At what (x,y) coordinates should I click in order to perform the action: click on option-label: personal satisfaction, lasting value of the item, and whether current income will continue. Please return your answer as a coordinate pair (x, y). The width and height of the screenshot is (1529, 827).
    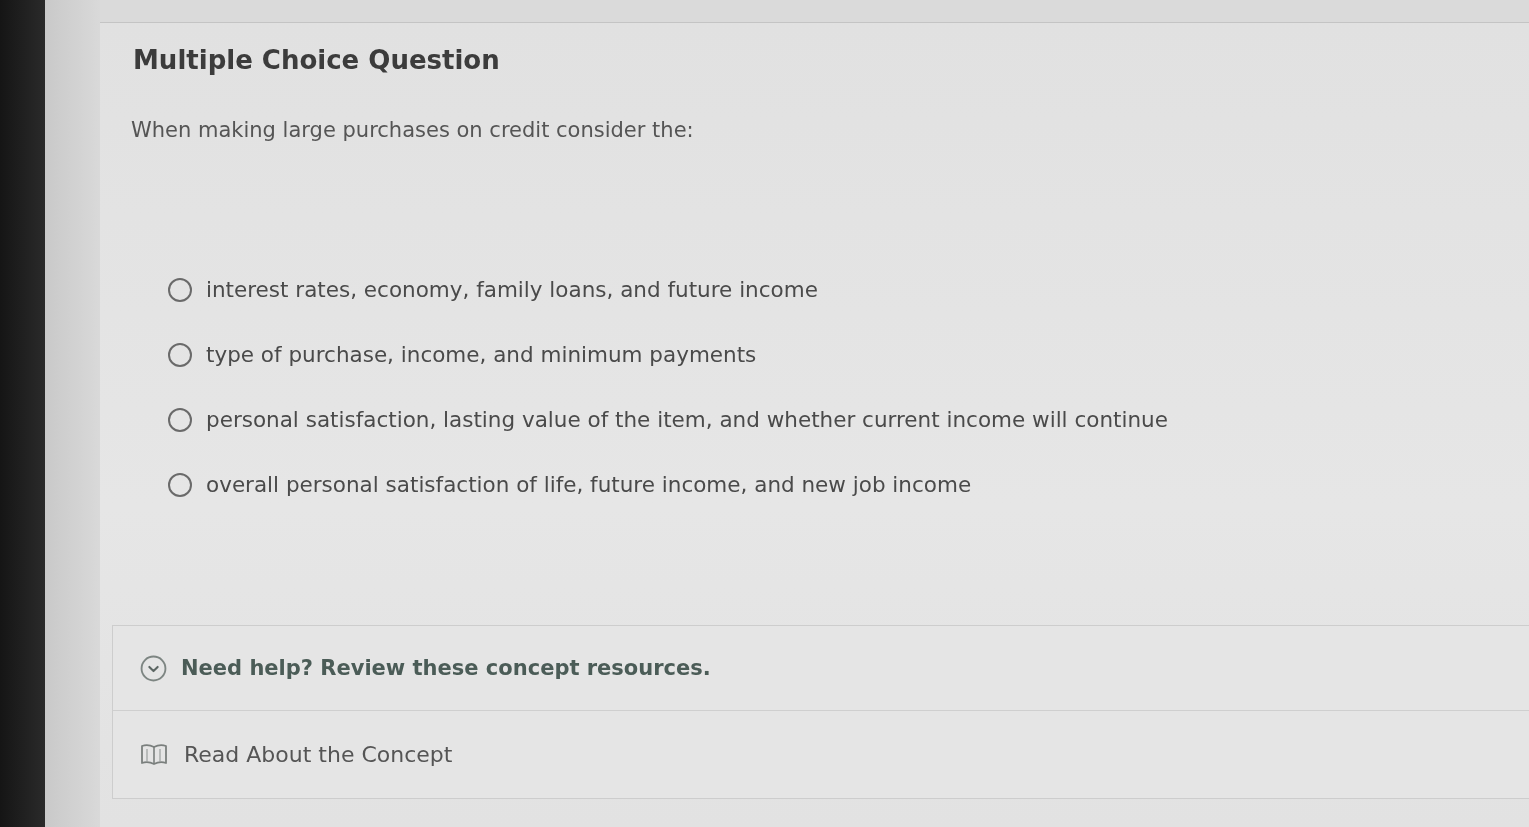
    Looking at the image, I should click on (687, 420).